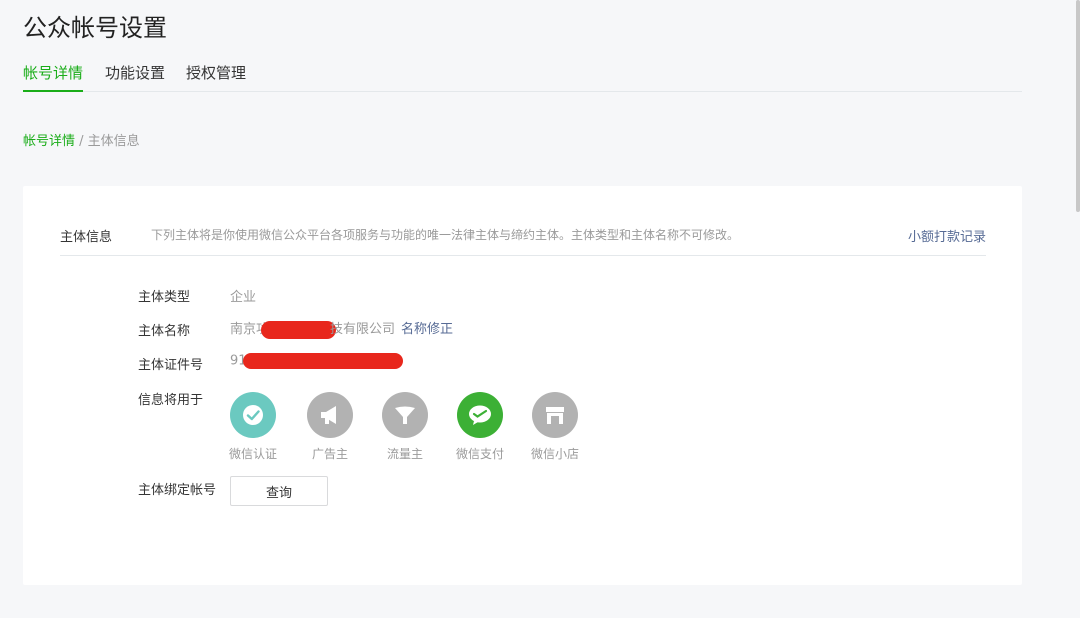 The image size is (1080, 618). What do you see at coordinates (171, 365) in the screenshot?
I see `cert-number-label: 主体证件号` at bounding box center [171, 365].